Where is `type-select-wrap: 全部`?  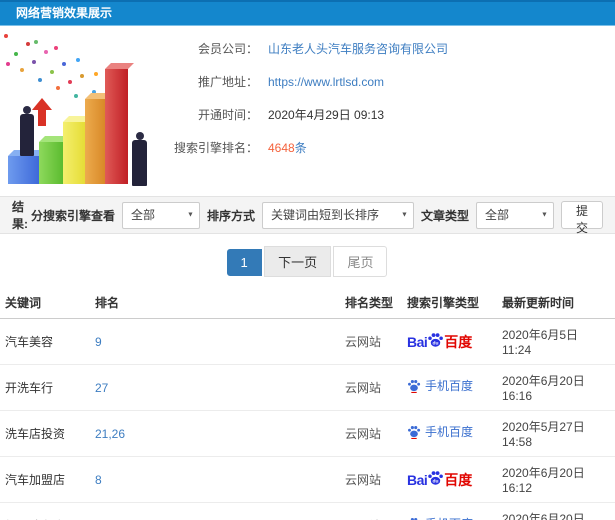
type-select-wrap: 全部 is located at coordinates (514, 215).